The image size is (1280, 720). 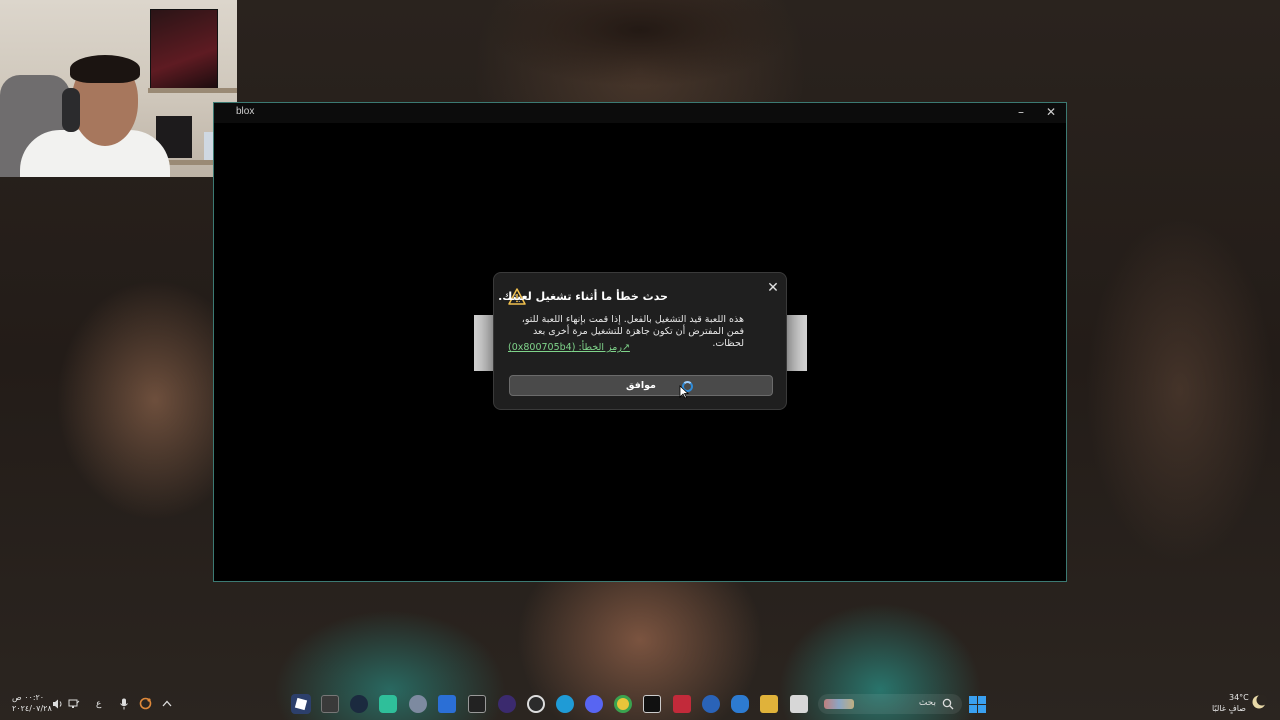 I want to click on error-code-text: رمز الخطأ: (0x800705b4), so click(x=565, y=347).